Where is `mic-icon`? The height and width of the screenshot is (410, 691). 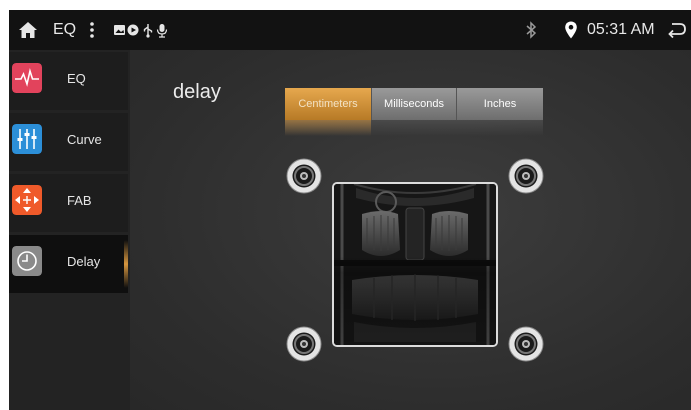
mic-icon is located at coordinates (162, 31).